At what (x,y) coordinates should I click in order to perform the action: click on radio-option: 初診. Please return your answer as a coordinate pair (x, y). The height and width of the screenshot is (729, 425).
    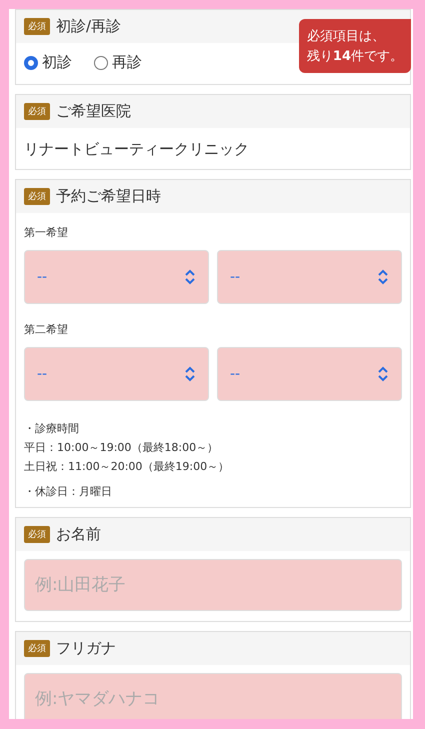
    Looking at the image, I should click on (48, 62).